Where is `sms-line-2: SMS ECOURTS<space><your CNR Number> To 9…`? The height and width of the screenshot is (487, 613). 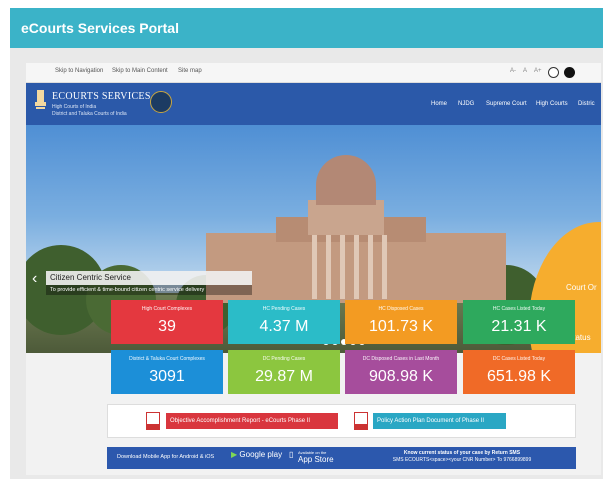 sms-line-2: SMS ECOURTS<space><your CNR Number> To 9… is located at coordinates (462, 460).